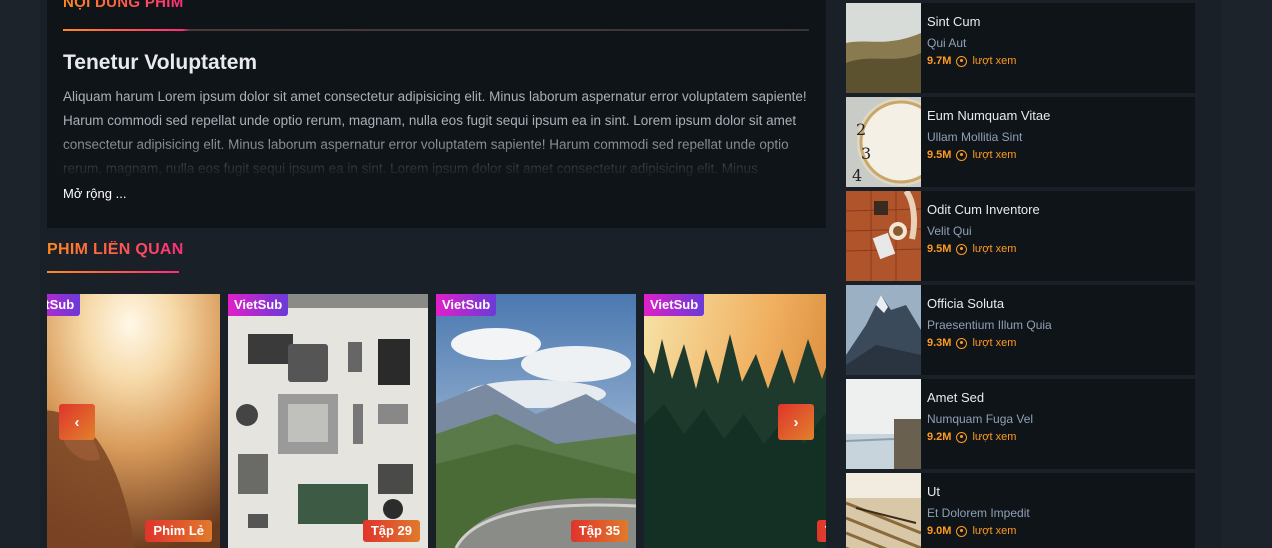 The width and height of the screenshot is (1272, 548). What do you see at coordinates (939, 343) in the screenshot?
I see `view-count: 9.3M` at bounding box center [939, 343].